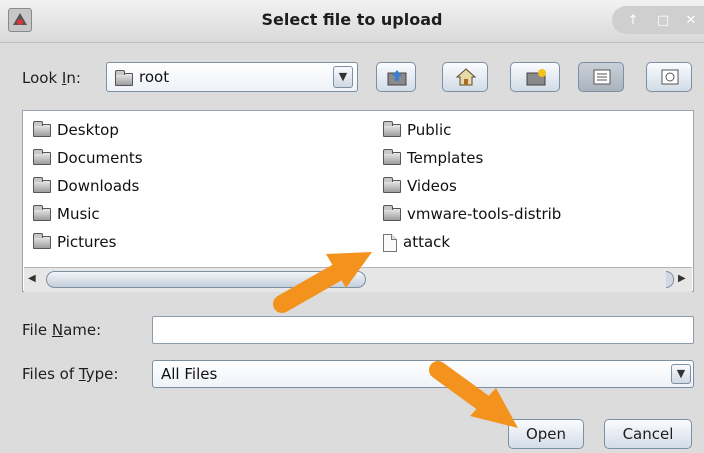 Image resolution: width=704 pixels, height=453 pixels. Describe the element at coordinates (648, 434) in the screenshot. I see `cancel-button: Cancel` at that location.